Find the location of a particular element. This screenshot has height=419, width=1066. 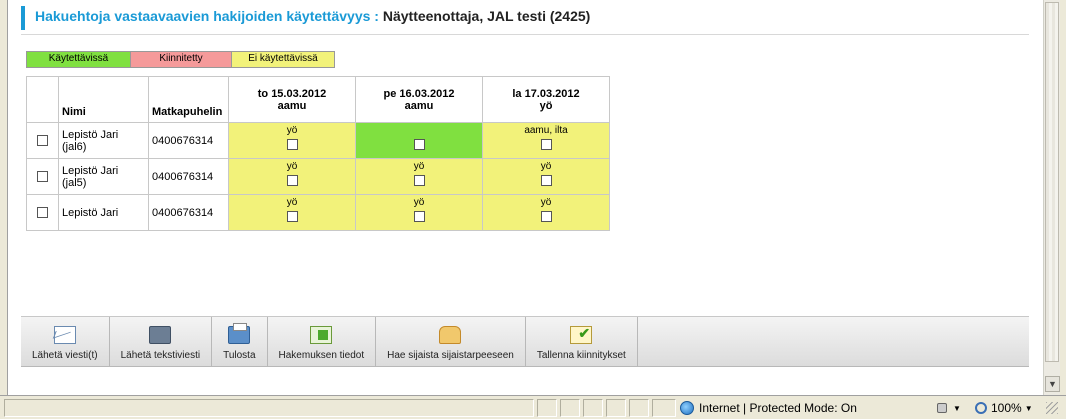

table-row: Lepistö Jari 0400676314 yö yö yö is located at coordinates (318, 212).